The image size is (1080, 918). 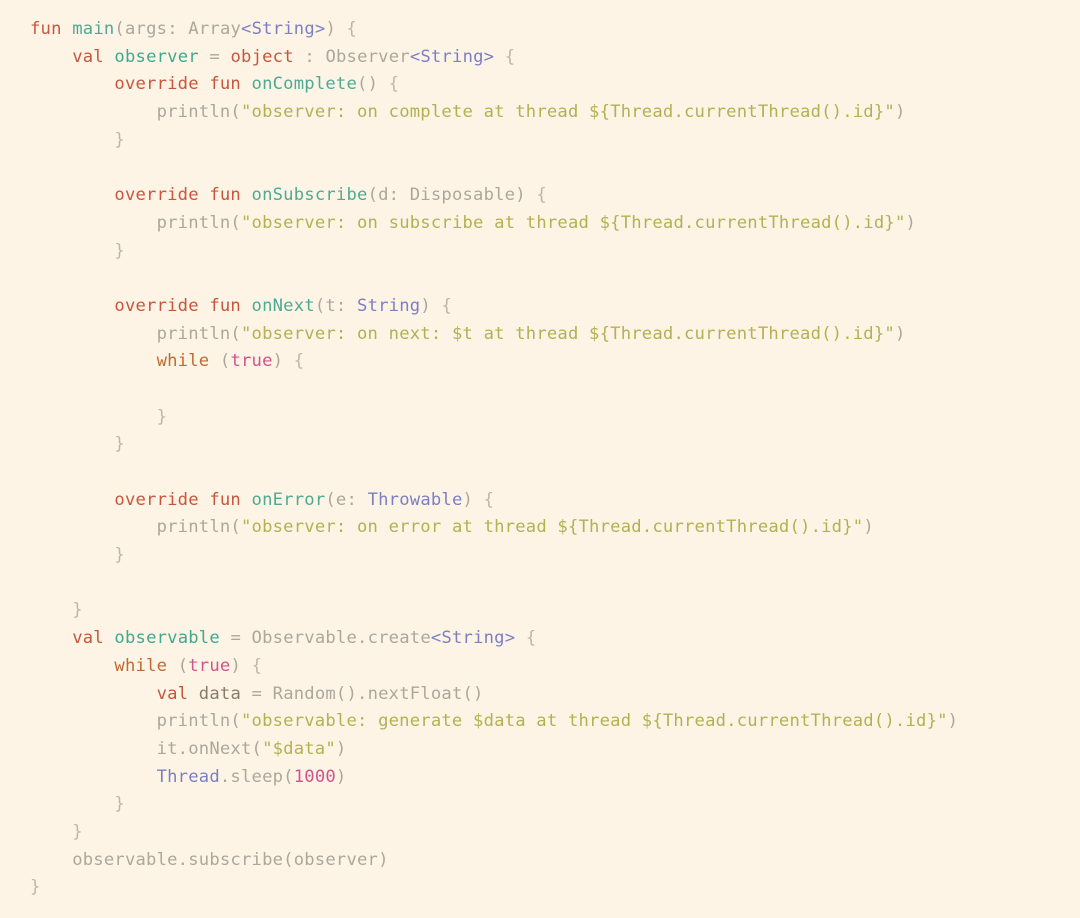 I want to click on code-token-plain: = Random().nextFloat(), so click(x=362, y=693).